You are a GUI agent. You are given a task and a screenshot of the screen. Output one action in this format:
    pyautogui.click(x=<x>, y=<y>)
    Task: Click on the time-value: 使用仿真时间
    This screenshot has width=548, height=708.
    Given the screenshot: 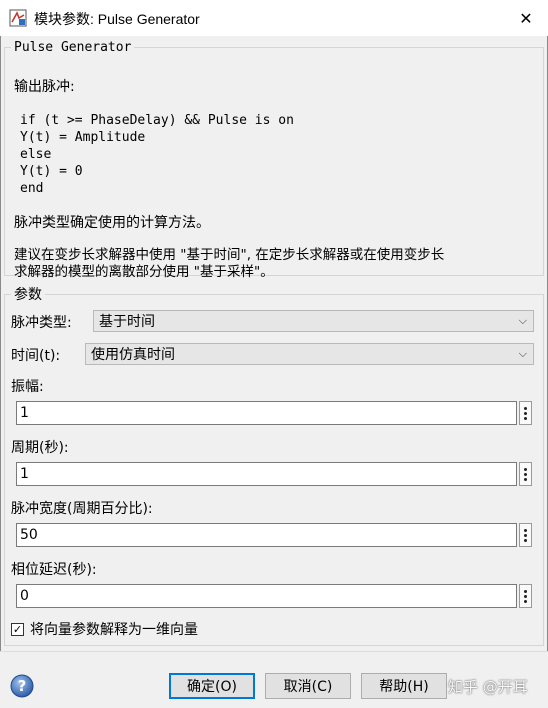 What is the action you would take?
    pyautogui.click(x=133, y=355)
    